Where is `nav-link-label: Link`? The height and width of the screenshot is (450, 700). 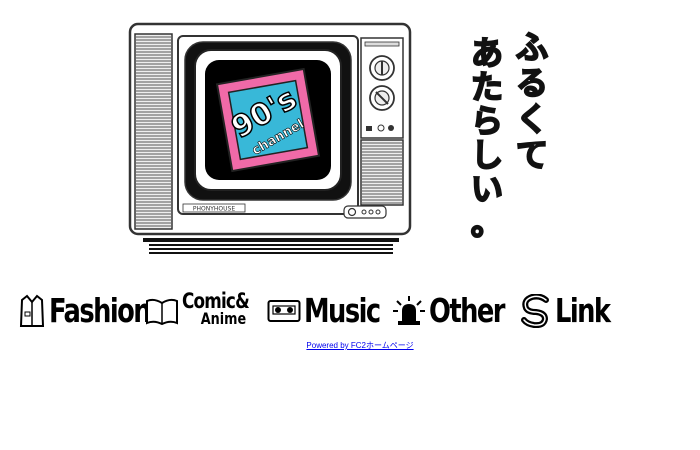
nav-link-label: Link is located at coordinates (583, 310).